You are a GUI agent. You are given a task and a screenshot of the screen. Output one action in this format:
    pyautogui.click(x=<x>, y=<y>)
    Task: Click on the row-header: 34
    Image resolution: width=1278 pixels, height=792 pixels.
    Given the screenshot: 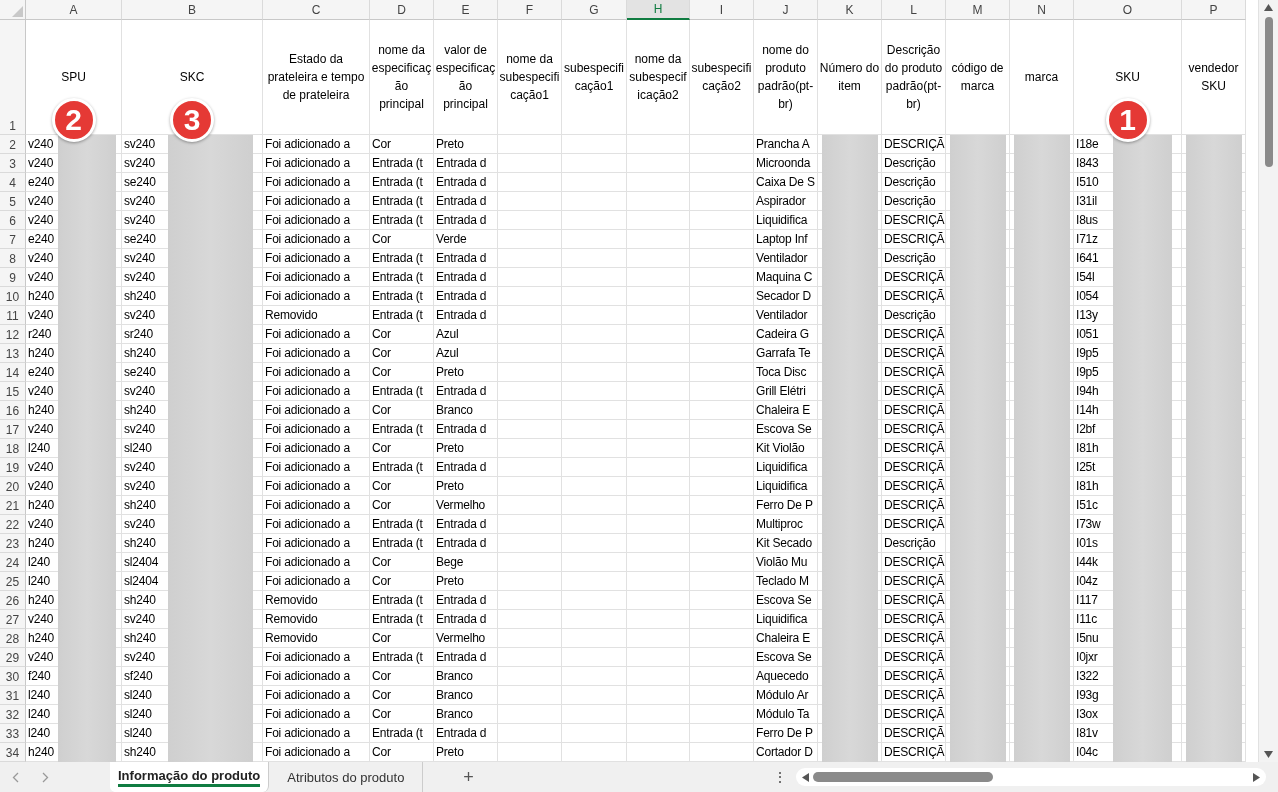 What is the action you would take?
    pyautogui.click(x=13, y=752)
    